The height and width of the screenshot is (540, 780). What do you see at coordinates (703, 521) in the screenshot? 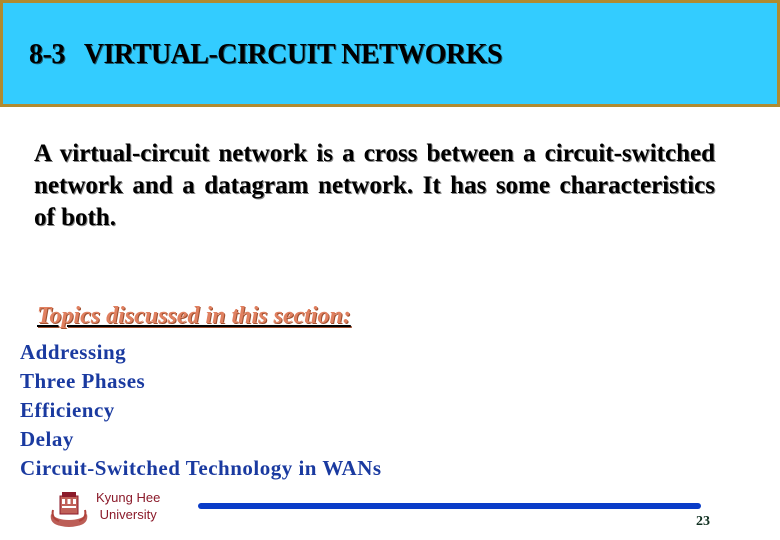
I see `page-number: 23` at bounding box center [703, 521].